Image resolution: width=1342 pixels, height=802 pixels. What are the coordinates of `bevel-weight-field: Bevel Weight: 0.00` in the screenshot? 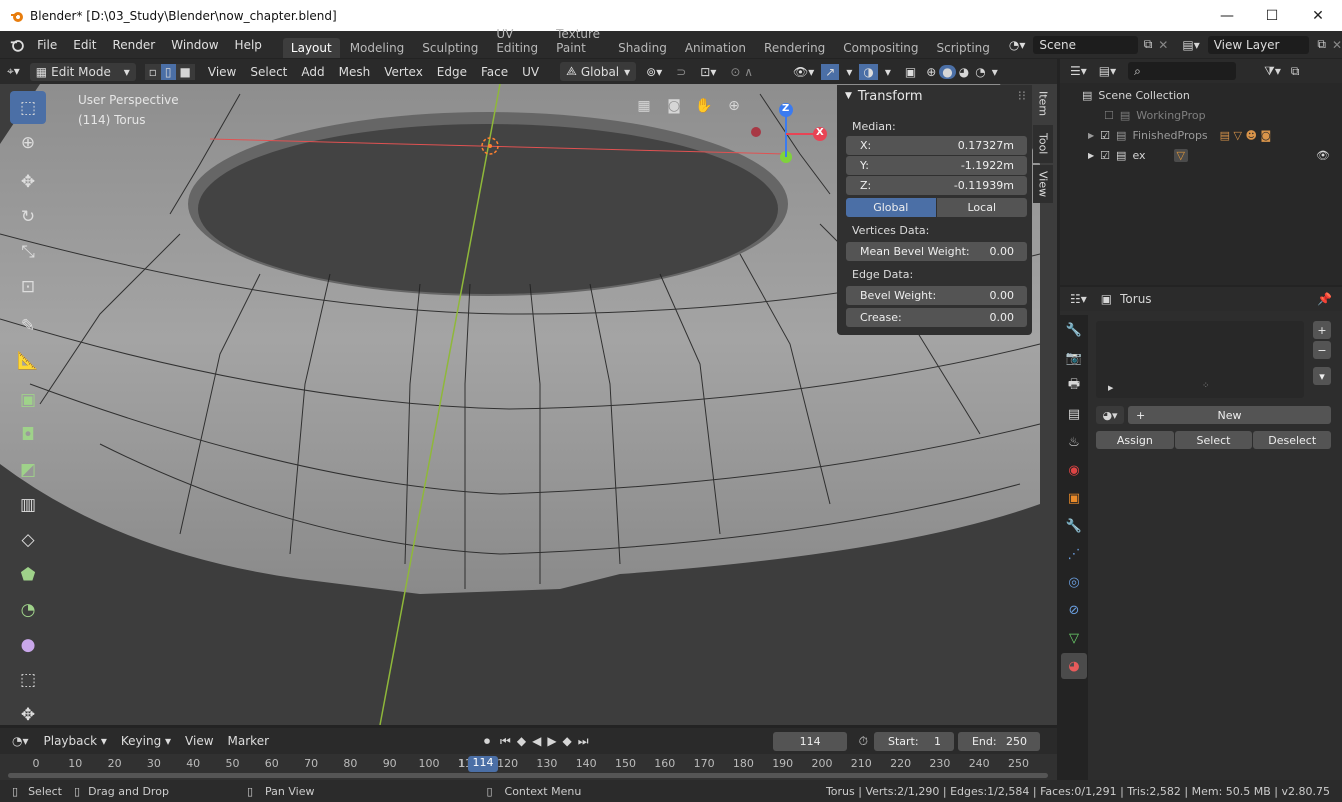 It's located at (936, 295).